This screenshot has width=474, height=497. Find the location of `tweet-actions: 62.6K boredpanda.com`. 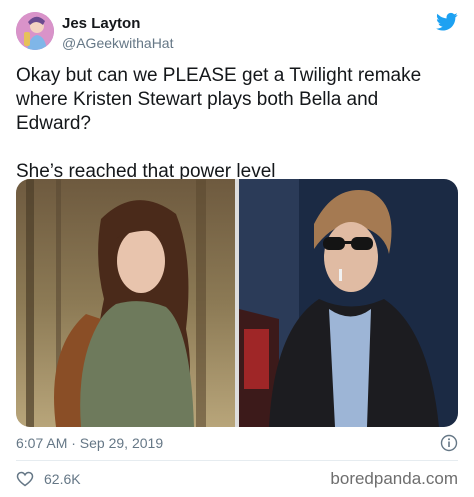

tweet-actions: 62.6K boredpanda.com is located at coordinates (237, 479).